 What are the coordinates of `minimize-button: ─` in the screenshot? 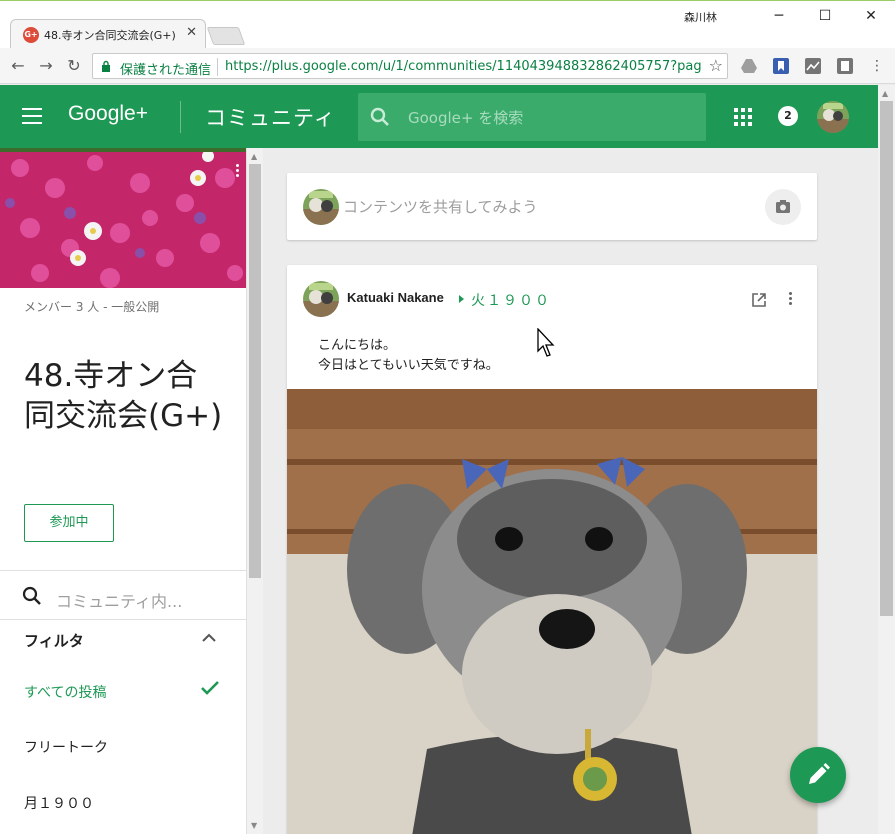 It's located at (779, 16).